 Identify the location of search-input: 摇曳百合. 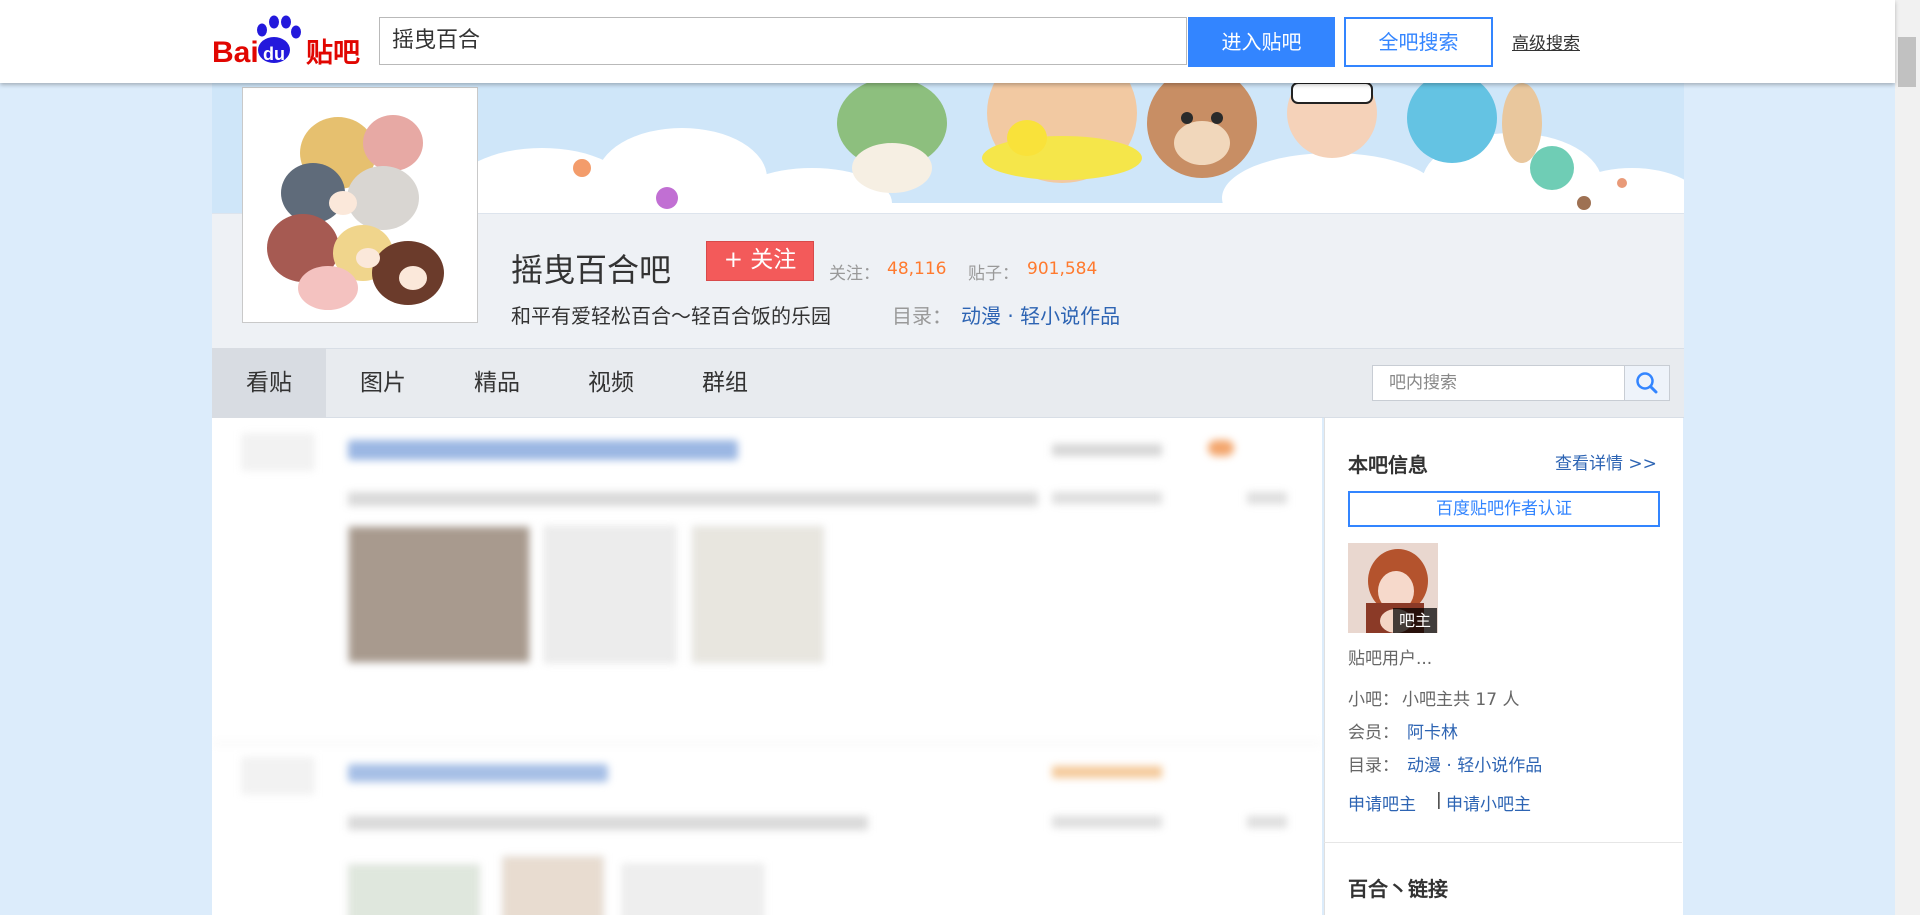
(783, 41).